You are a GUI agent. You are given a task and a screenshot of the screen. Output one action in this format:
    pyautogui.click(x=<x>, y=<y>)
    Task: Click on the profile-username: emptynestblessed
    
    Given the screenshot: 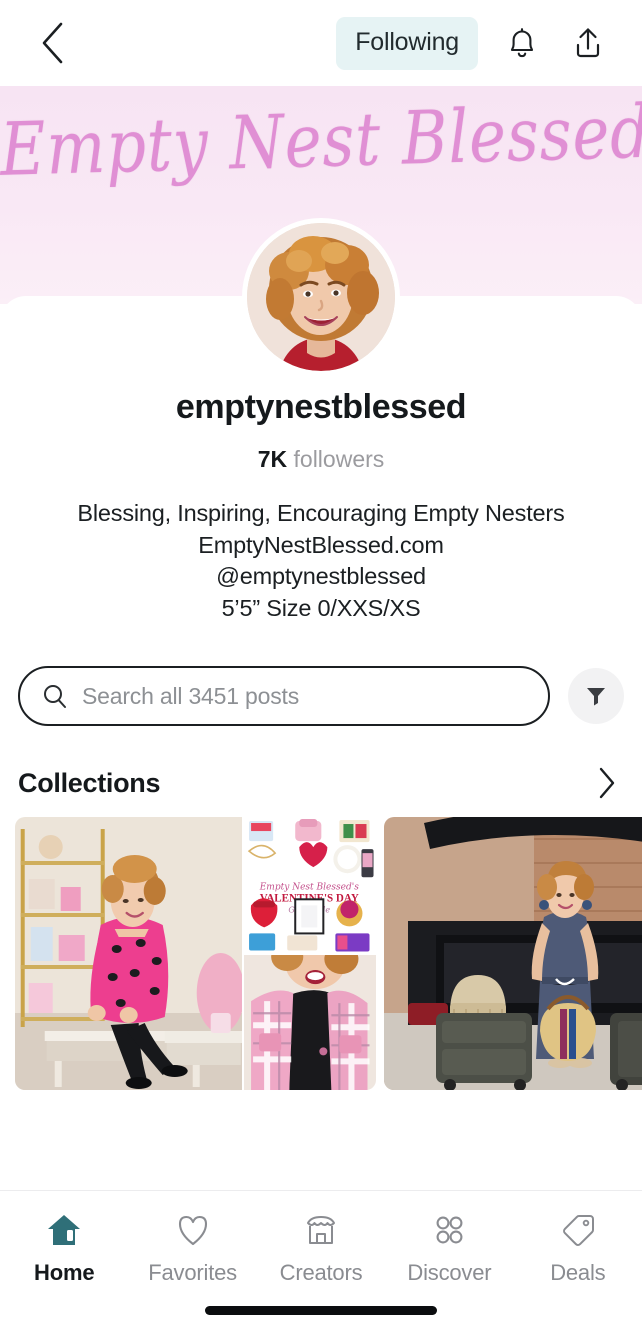 What is the action you would take?
    pyautogui.click(x=321, y=407)
    